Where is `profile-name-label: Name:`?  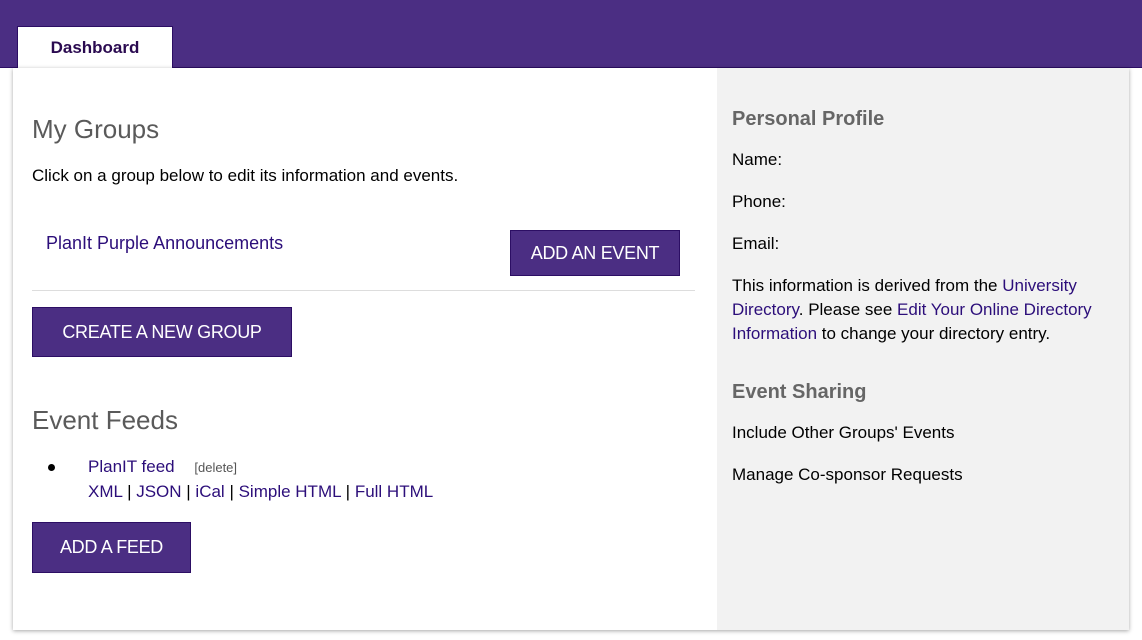
profile-name-label: Name: is located at coordinates (757, 159).